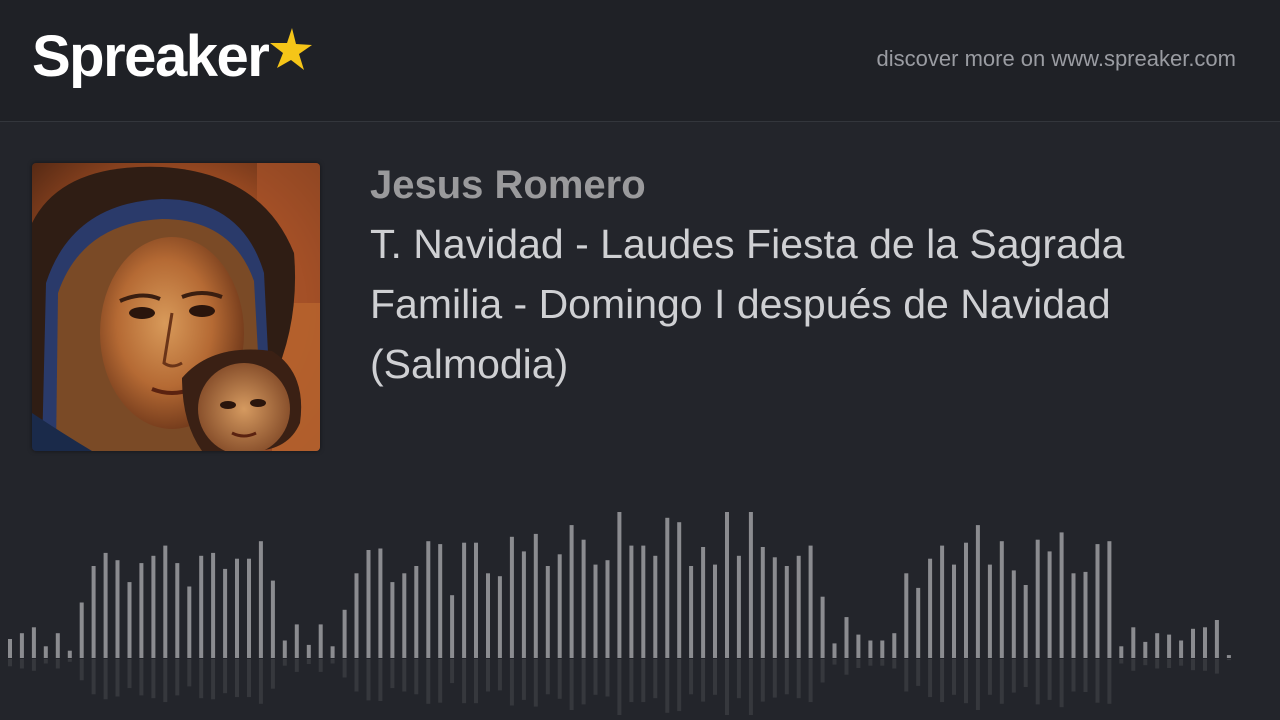 The height and width of the screenshot is (720, 1280). Describe the element at coordinates (176, 307) in the screenshot. I see `virgin-and-child-icon-artwork` at that location.